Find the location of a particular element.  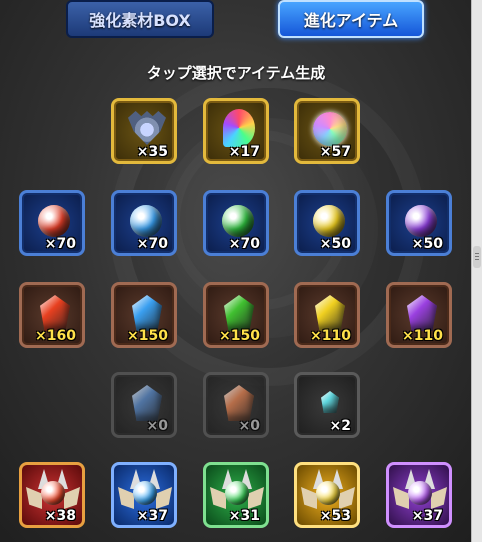

fire-stone-icon is located at coordinates (55, 313).